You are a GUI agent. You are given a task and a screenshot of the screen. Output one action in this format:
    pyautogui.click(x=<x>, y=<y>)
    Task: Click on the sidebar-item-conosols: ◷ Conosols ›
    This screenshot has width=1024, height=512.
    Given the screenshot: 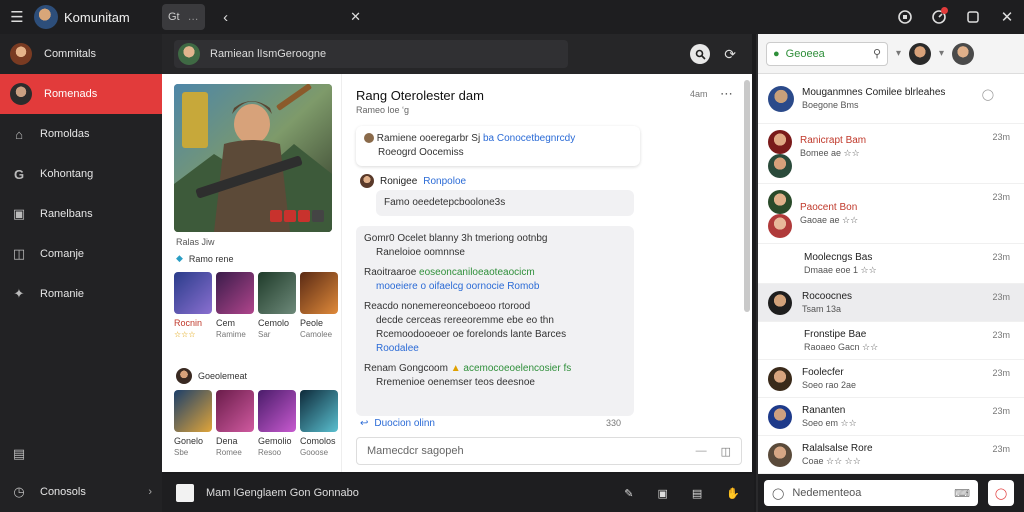 What is the action you would take?
    pyautogui.click(x=81, y=492)
    